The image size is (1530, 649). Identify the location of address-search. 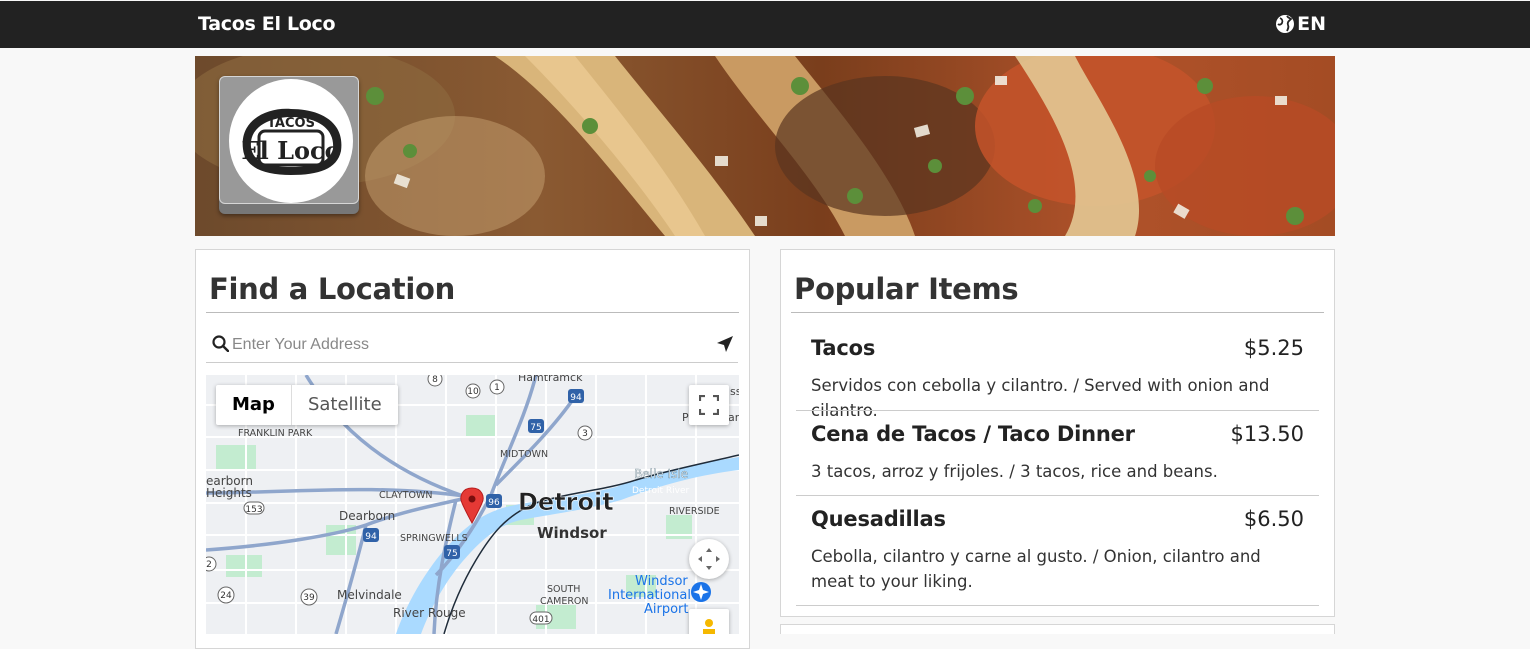
(472, 345).